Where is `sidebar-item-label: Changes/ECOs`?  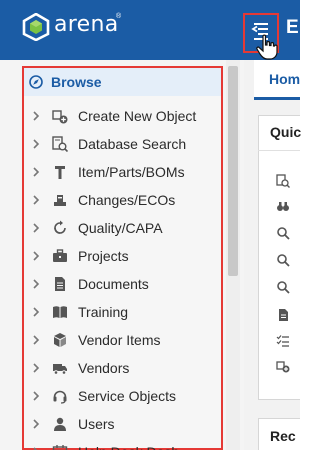
sidebar-item-label: Changes/ECOs is located at coordinates (127, 200).